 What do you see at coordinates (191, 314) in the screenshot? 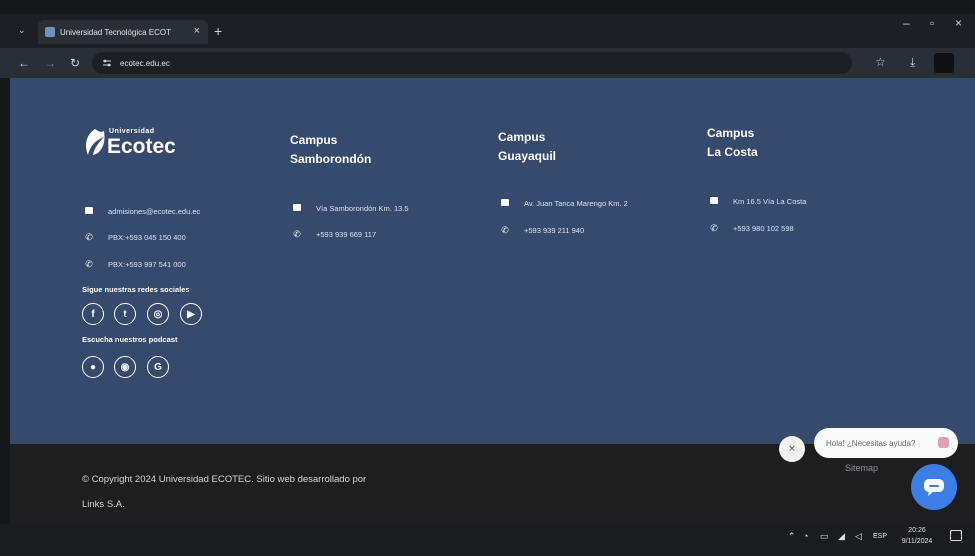
I see `youtube-icon: ▶` at bounding box center [191, 314].